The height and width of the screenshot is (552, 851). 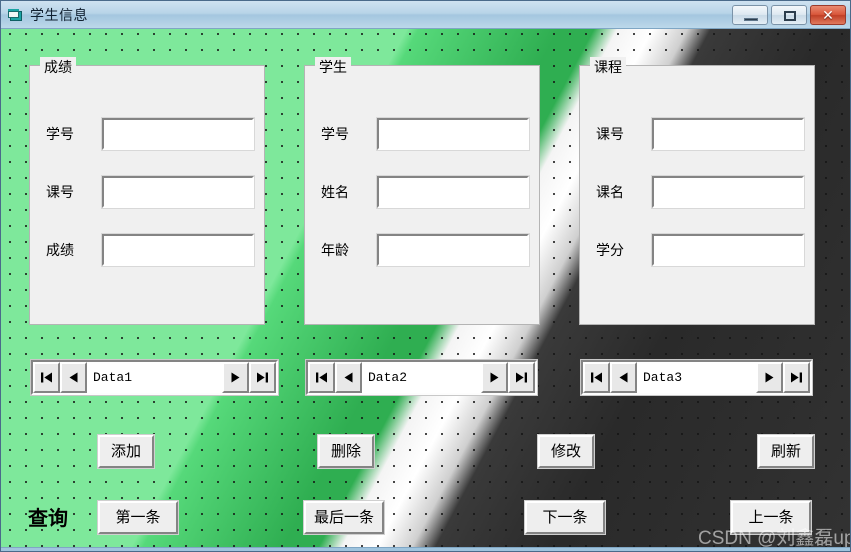 I want to click on field-row: 课名, so click(x=700, y=192).